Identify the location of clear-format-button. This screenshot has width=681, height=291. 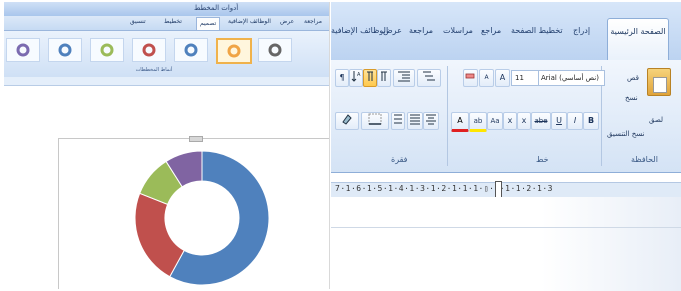
(470, 78).